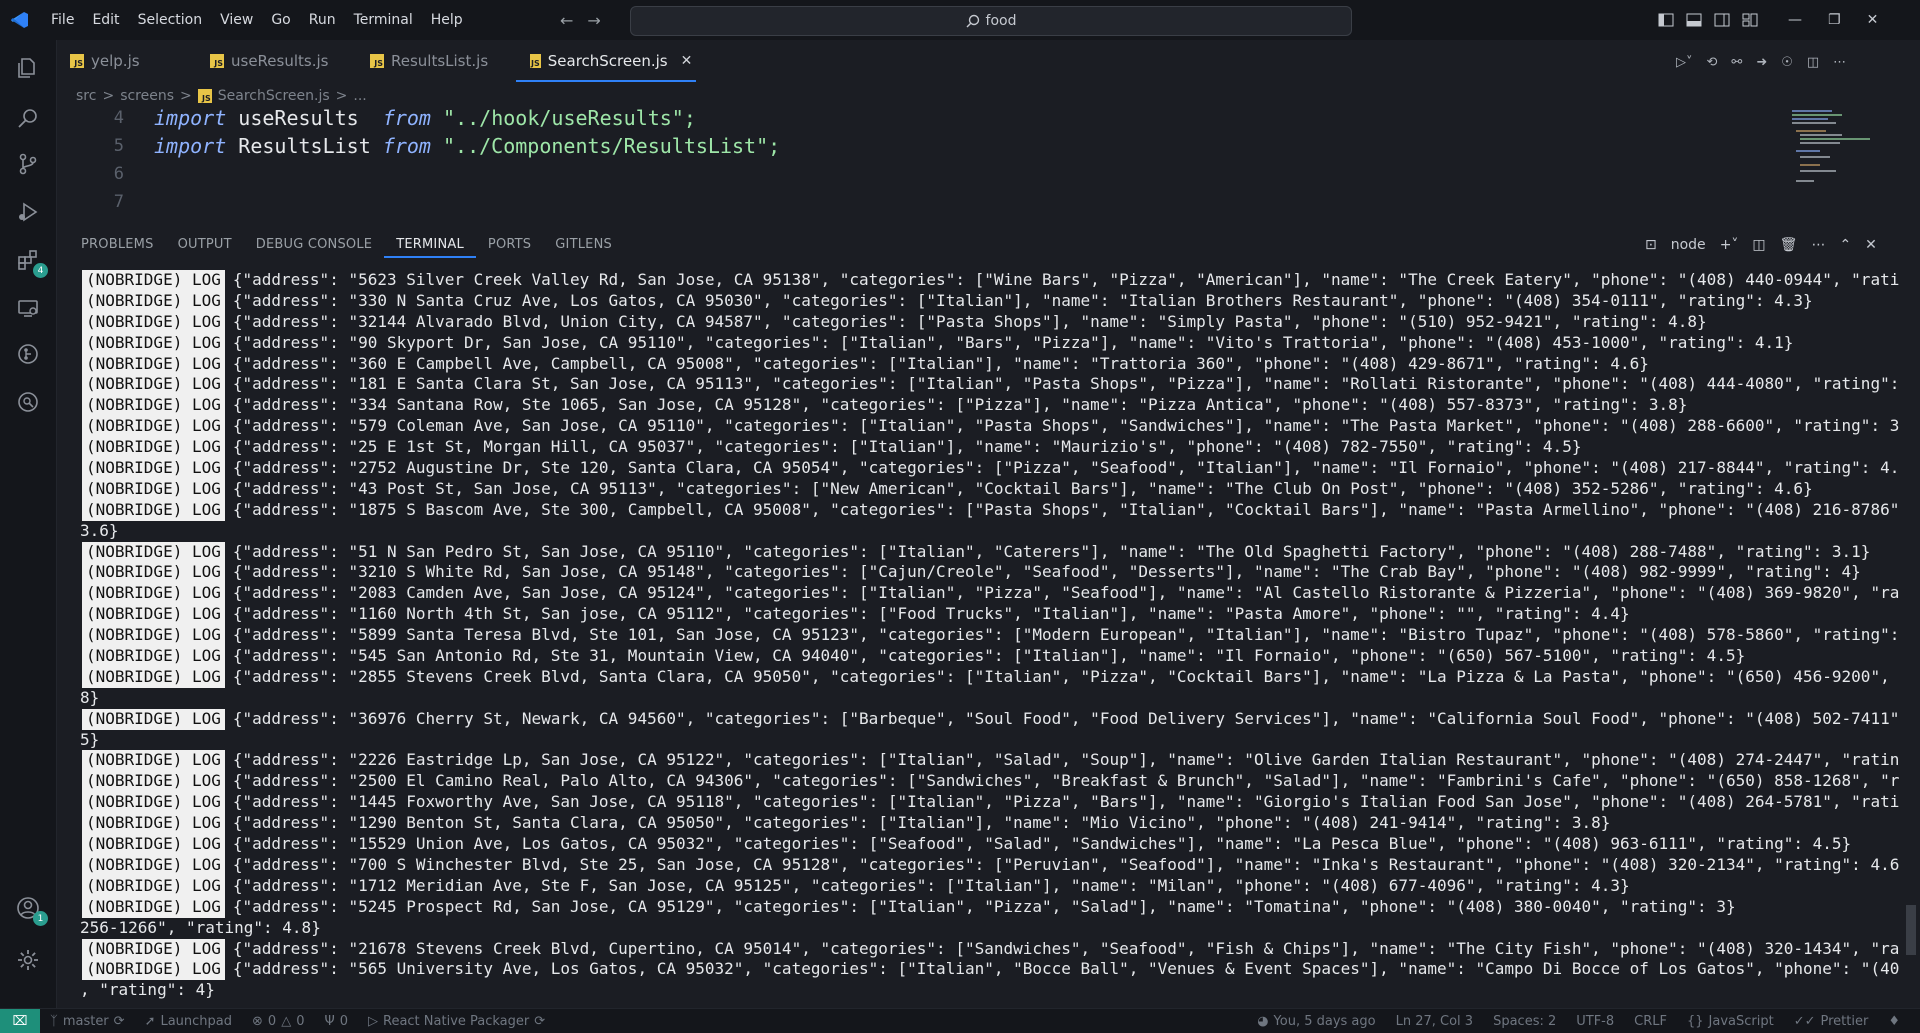 The width and height of the screenshot is (1920, 1033). What do you see at coordinates (30, 909) in the screenshot?
I see `accounts-icon: 1` at bounding box center [30, 909].